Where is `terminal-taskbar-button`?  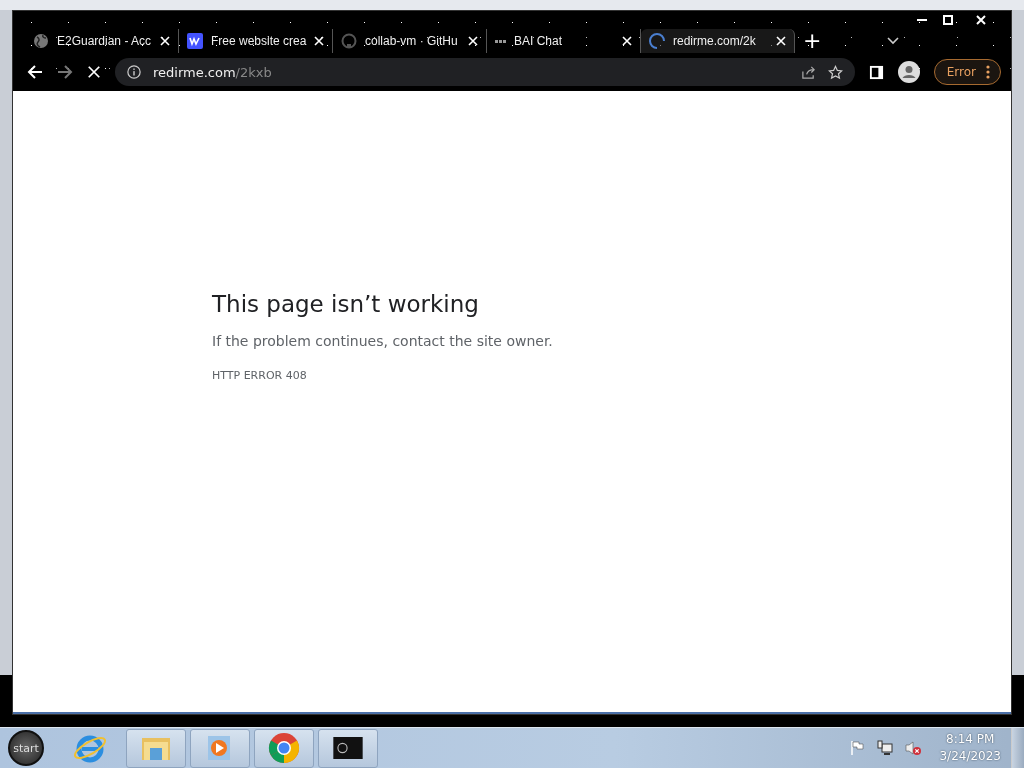 terminal-taskbar-button is located at coordinates (348, 748).